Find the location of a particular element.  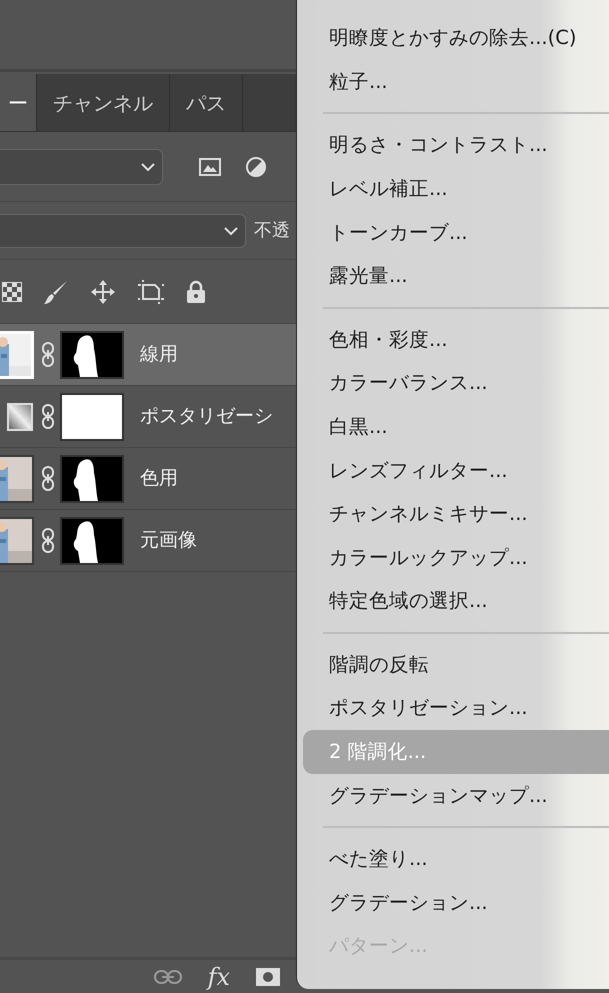

layer-name: ポスタリゼーシ is located at coordinates (206, 417).